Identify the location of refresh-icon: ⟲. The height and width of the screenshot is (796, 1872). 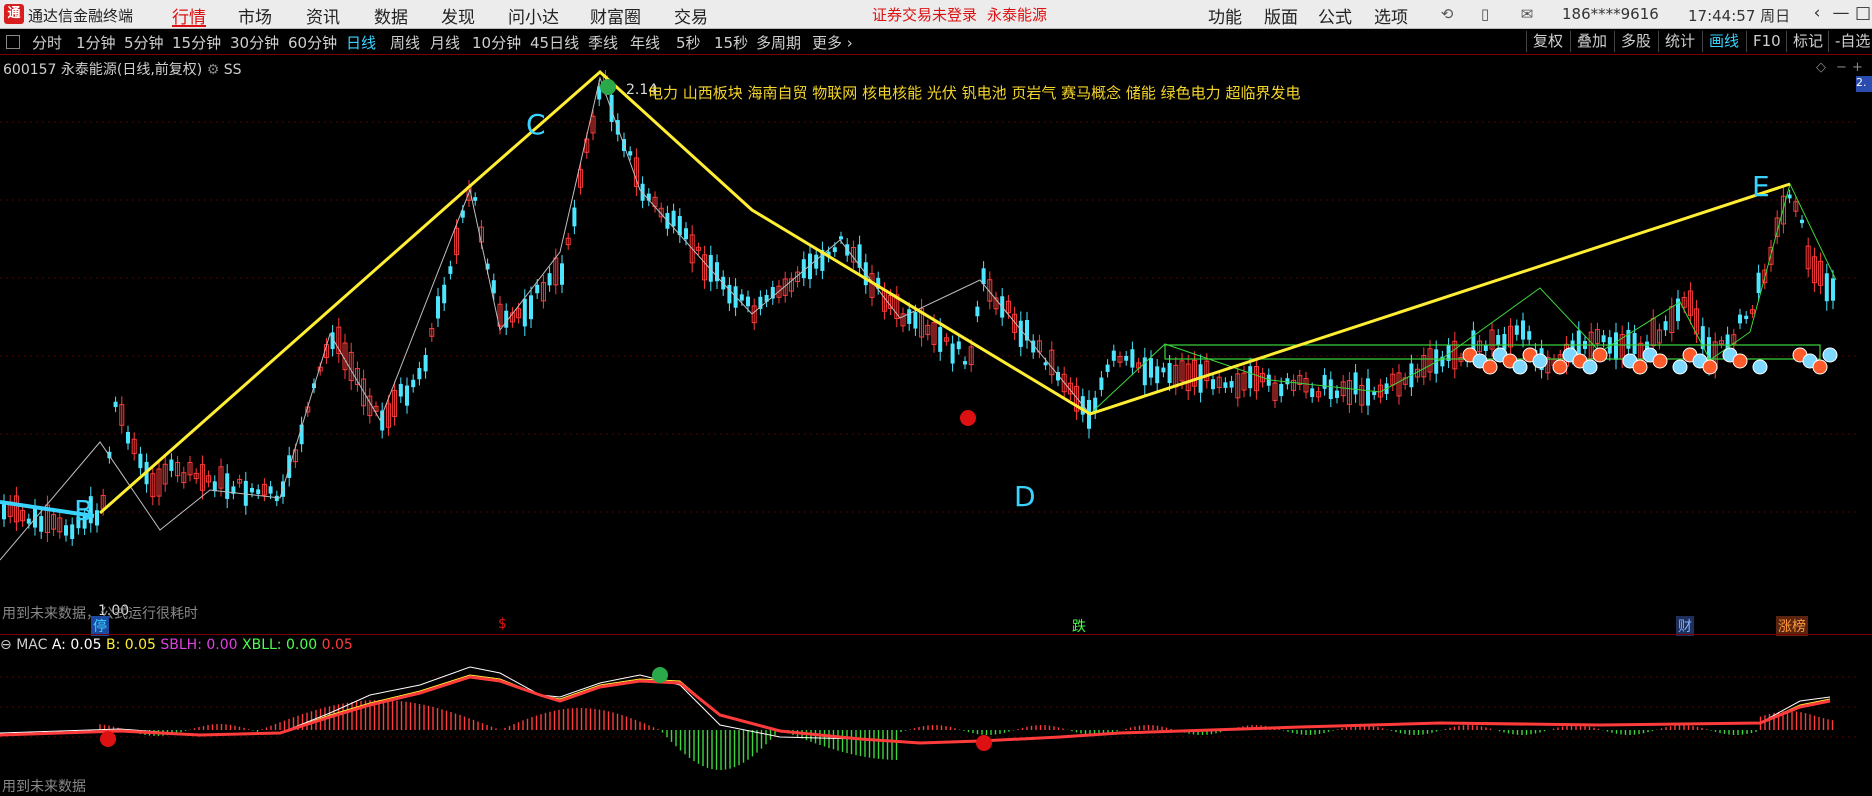
(1447, 14).